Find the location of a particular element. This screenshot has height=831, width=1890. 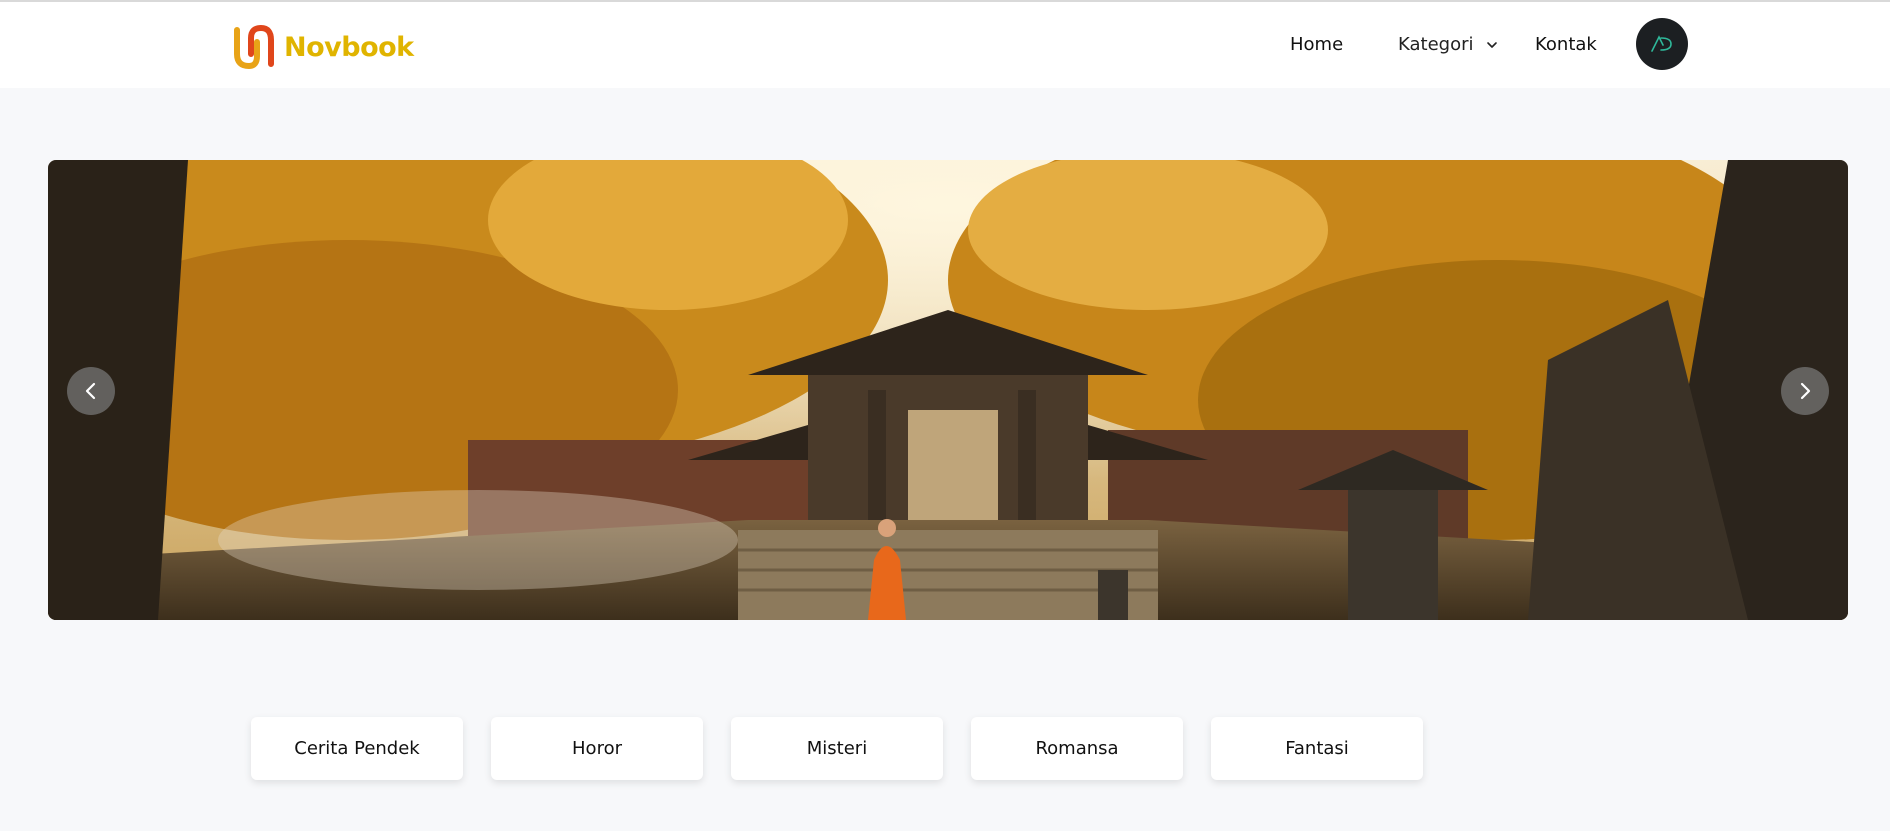

nav-kontak: Kontak is located at coordinates (1566, 44).